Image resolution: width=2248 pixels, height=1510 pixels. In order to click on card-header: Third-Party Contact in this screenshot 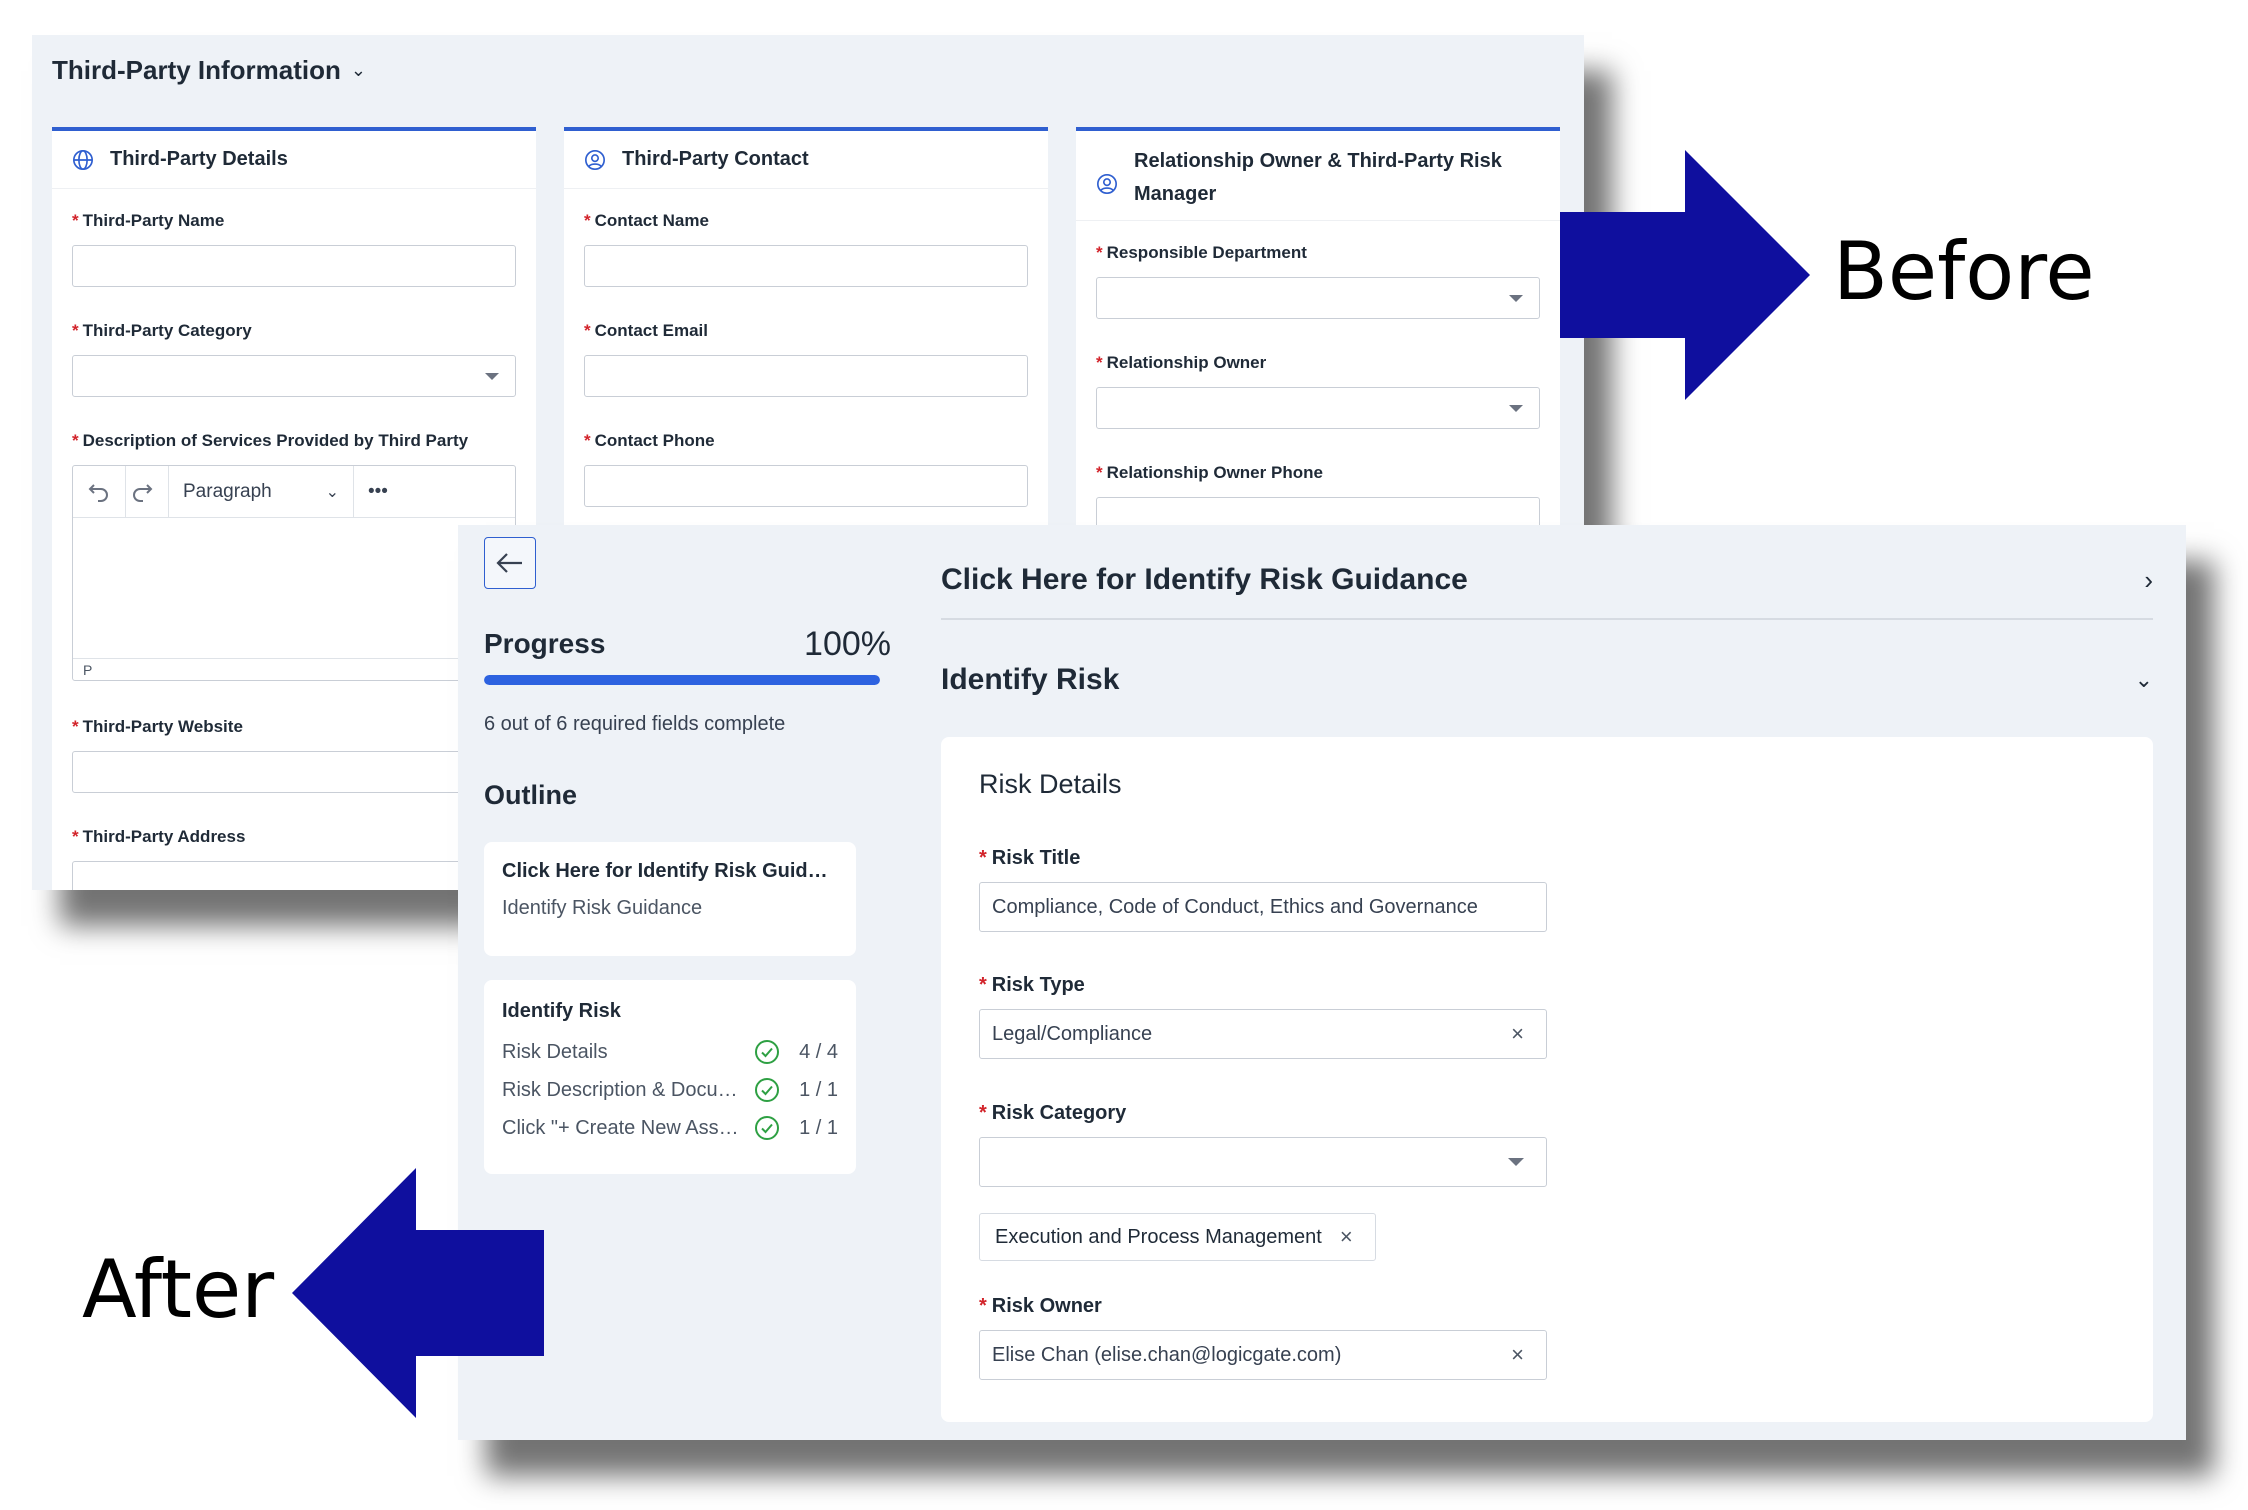, I will do `click(806, 160)`.